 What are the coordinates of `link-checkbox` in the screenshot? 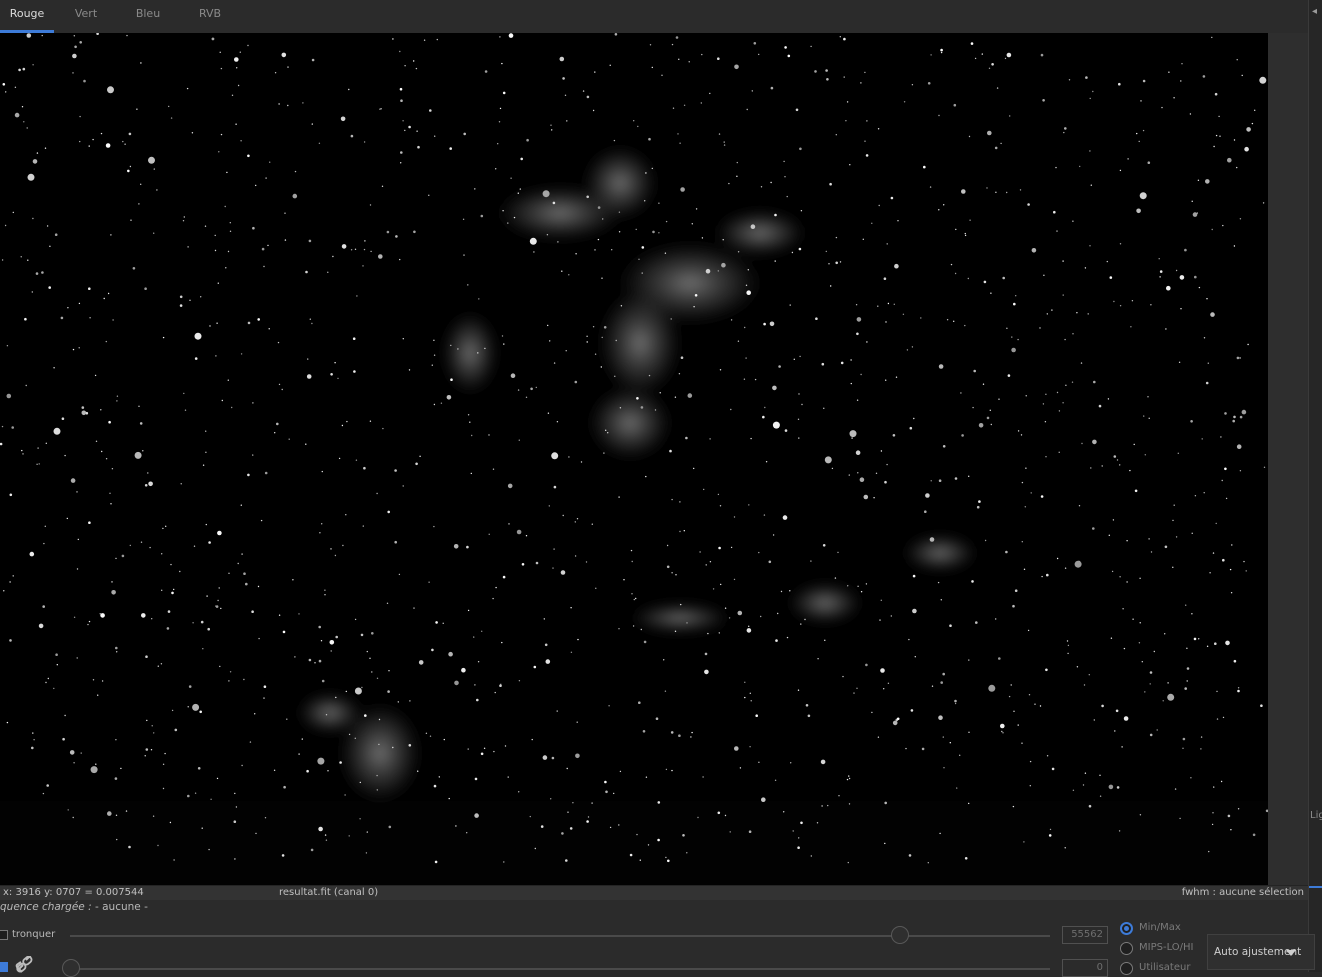 It's located at (4, 967).